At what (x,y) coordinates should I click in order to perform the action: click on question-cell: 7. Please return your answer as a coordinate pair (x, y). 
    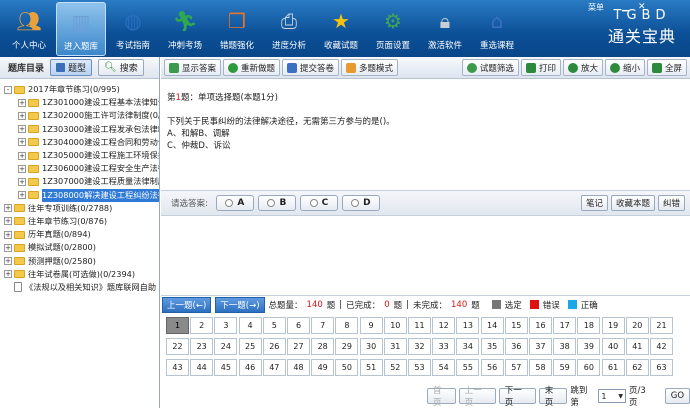
    Looking at the image, I should click on (323, 325).